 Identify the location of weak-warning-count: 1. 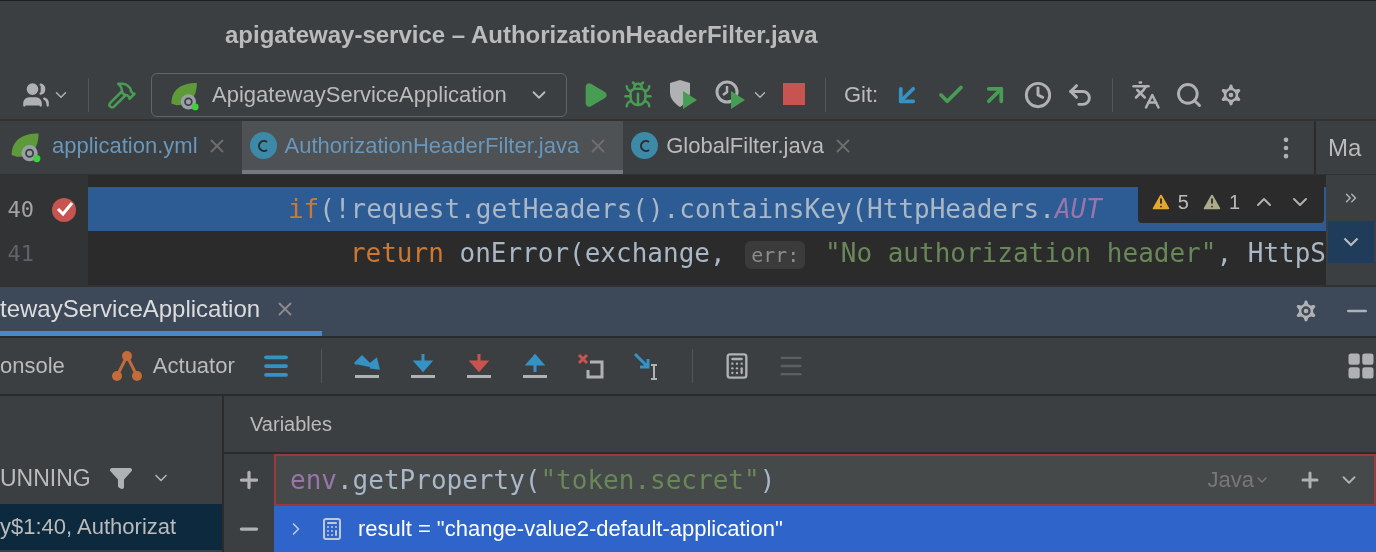
(1220, 202).